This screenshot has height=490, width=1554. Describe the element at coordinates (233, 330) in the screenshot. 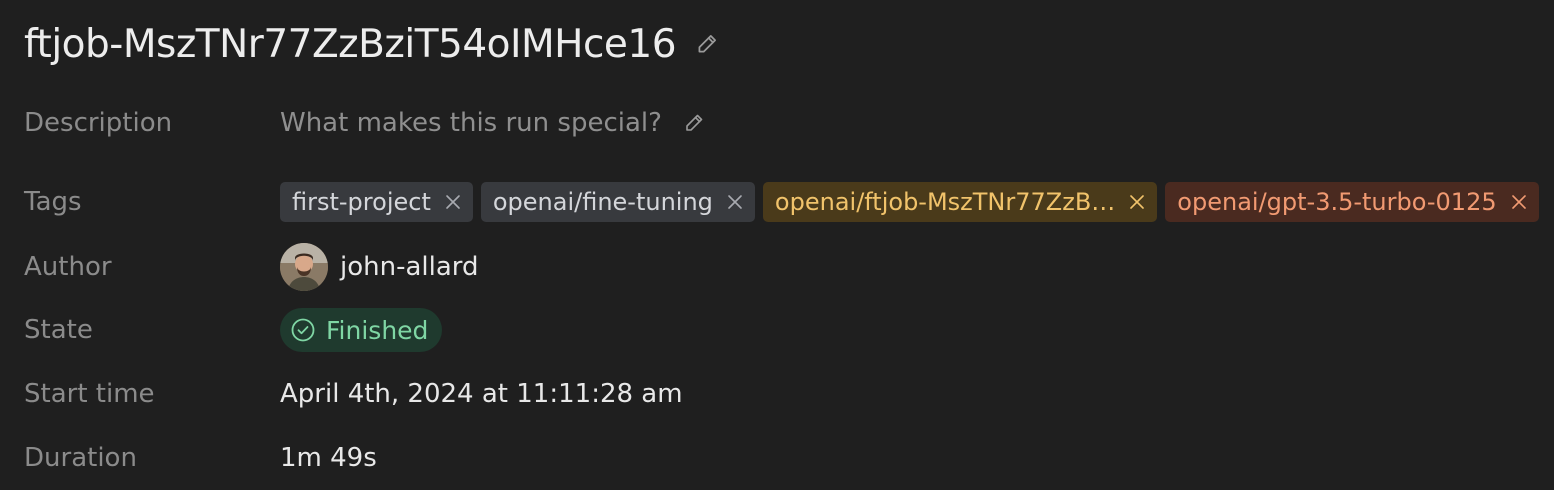

I see `state-row: State Finished` at that location.